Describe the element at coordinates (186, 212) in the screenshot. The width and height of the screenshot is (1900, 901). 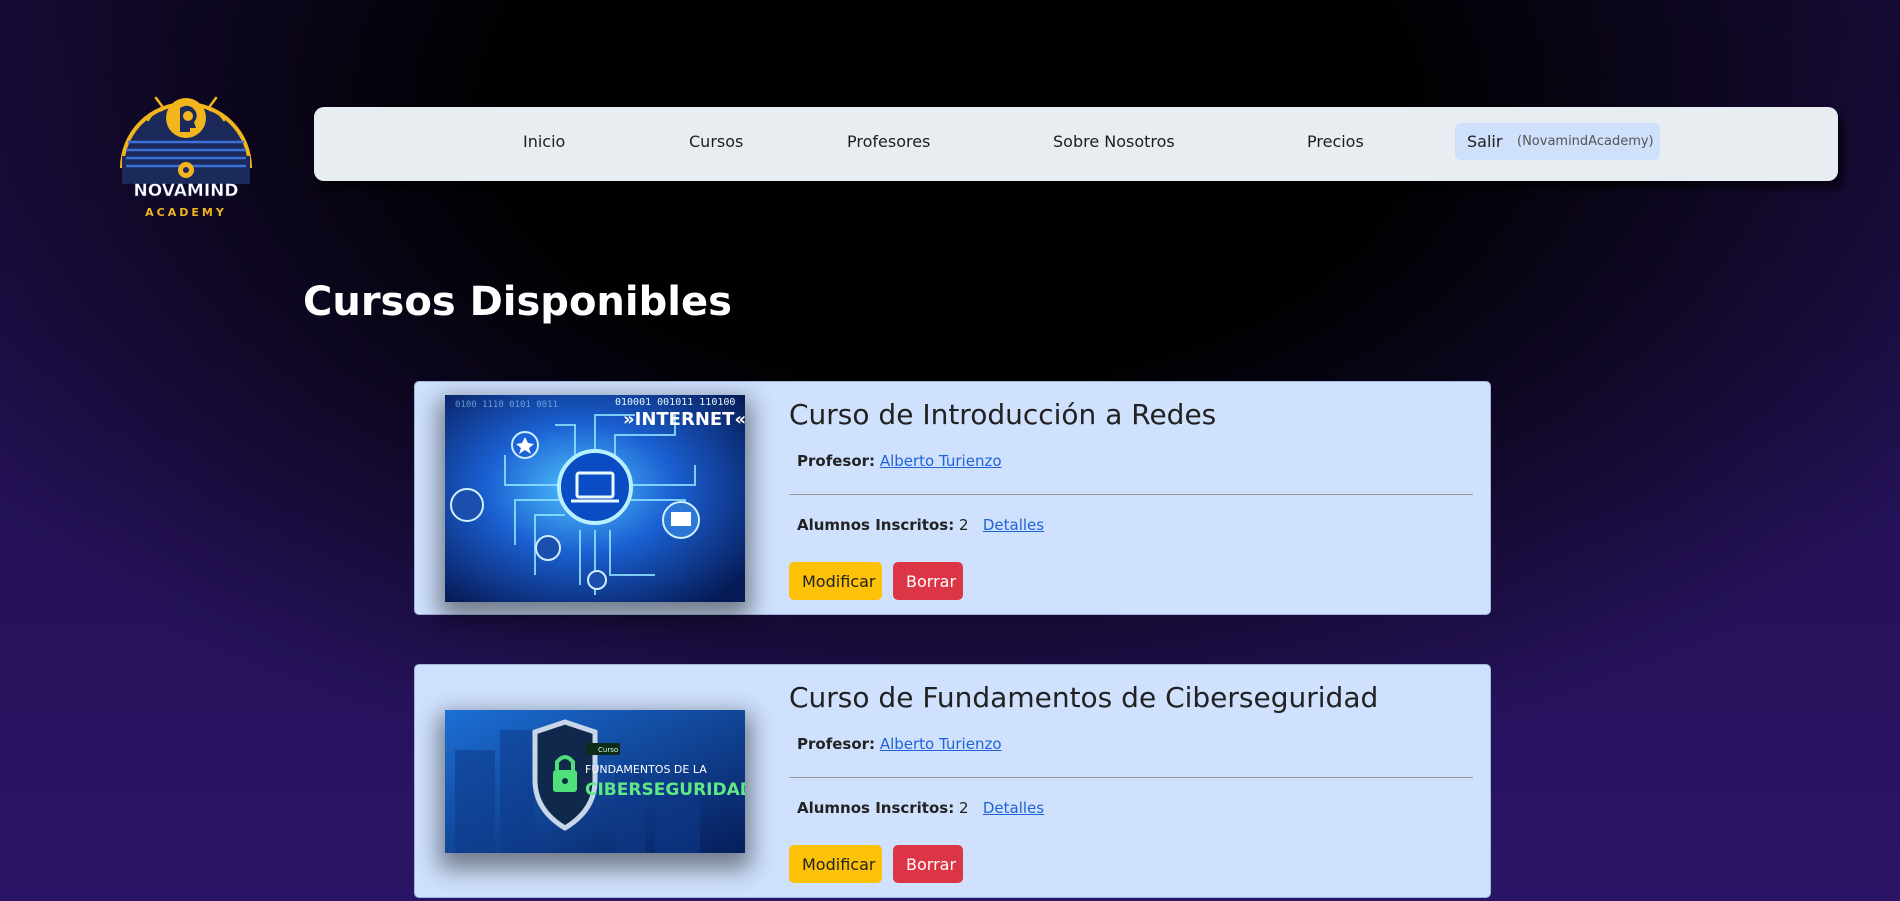
I see `svg-text: ACADEMY` at that location.